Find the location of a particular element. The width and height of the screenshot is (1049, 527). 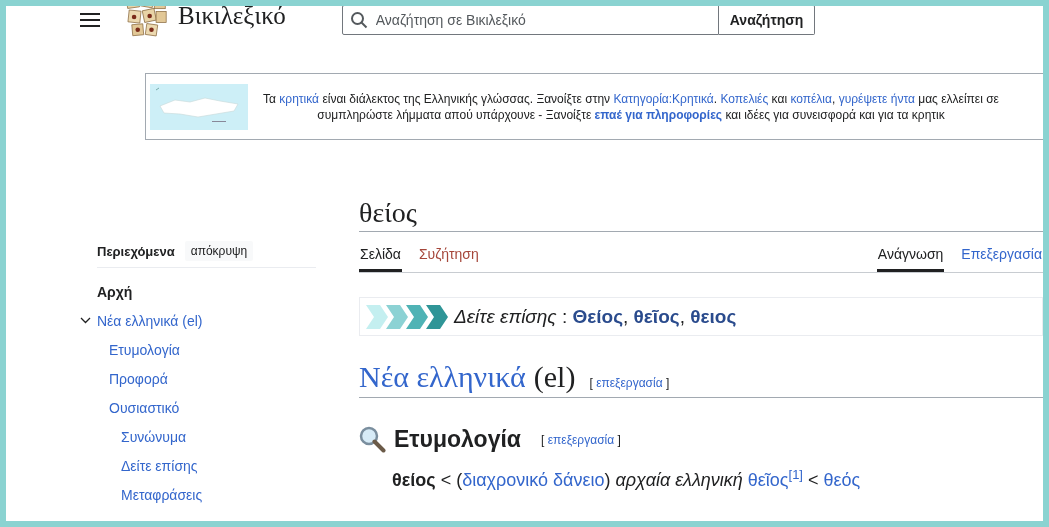

see-also-text: Δείτε επίσης : Θείος, θεῖος, θειος is located at coordinates (595, 316).